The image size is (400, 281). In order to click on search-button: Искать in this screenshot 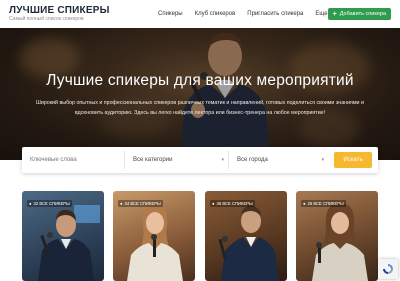, I will do `click(353, 160)`.